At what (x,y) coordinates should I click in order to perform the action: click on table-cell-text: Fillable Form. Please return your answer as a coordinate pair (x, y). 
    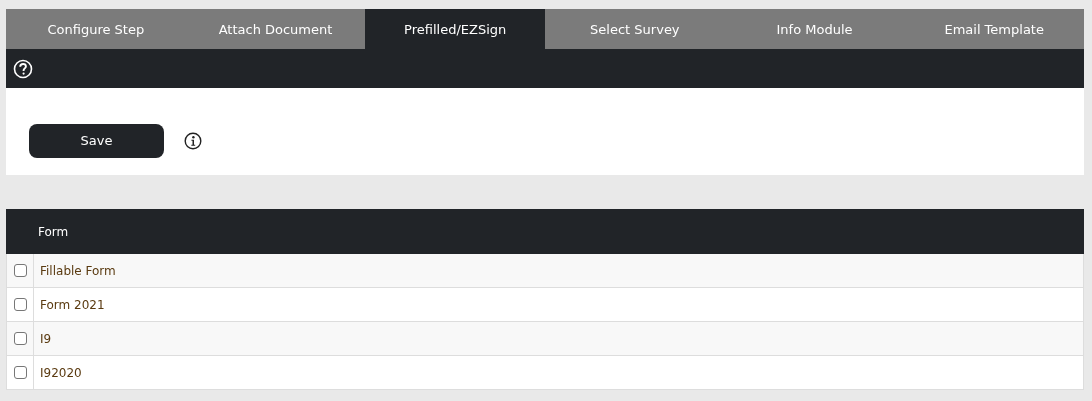
    Looking at the image, I should click on (77, 271).